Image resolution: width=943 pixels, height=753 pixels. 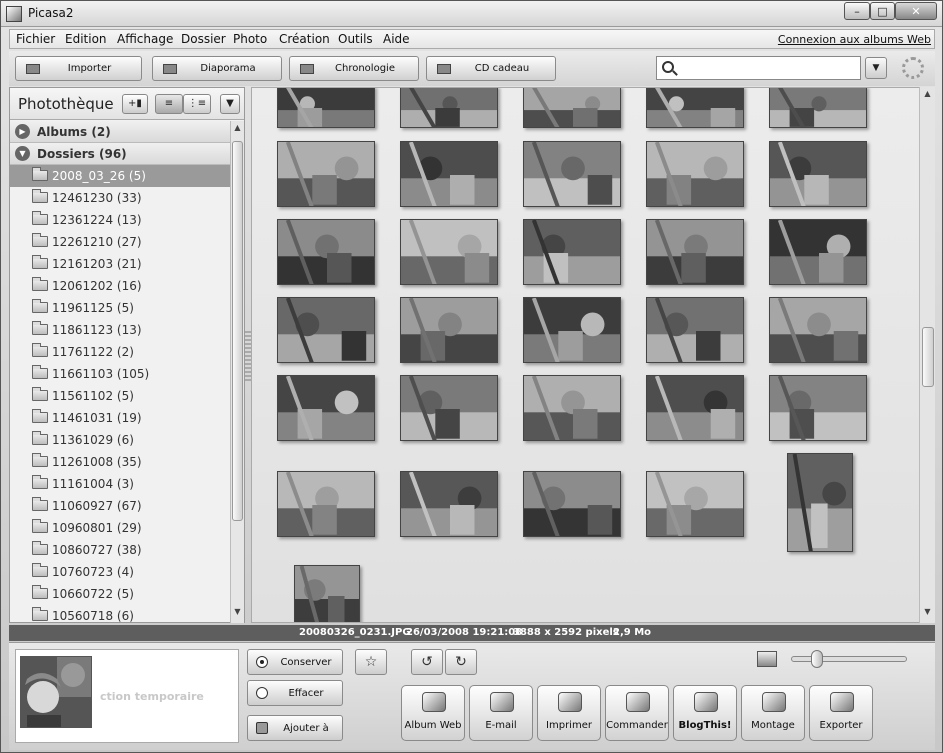 I want to click on web-album-button: Album Web, so click(x=433, y=713).